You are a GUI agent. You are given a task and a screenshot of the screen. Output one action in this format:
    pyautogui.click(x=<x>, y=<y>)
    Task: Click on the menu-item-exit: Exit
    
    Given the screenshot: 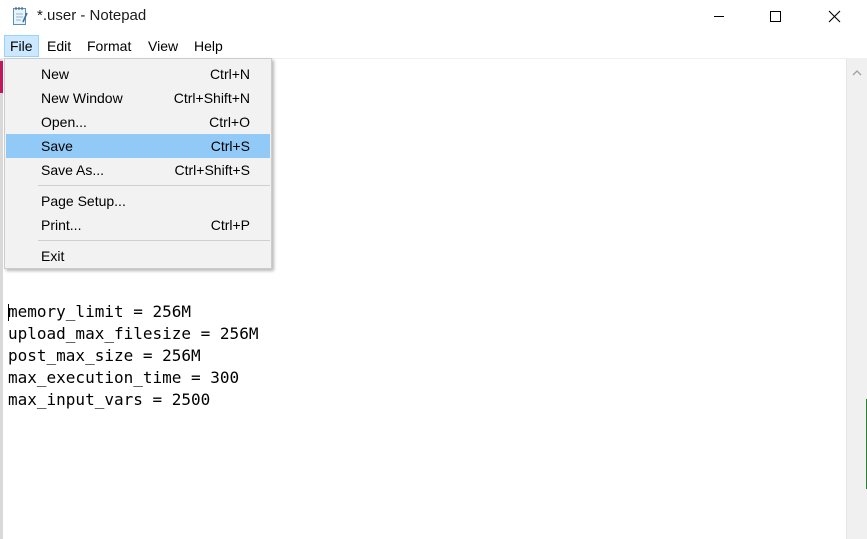 What is the action you would take?
    pyautogui.click(x=138, y=256)
    